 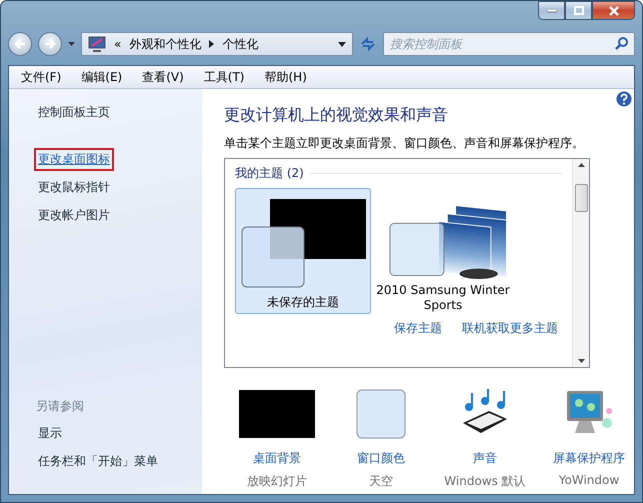 I want to click on theme-link: 联机获取更多主题, so click(x=510, y=328).